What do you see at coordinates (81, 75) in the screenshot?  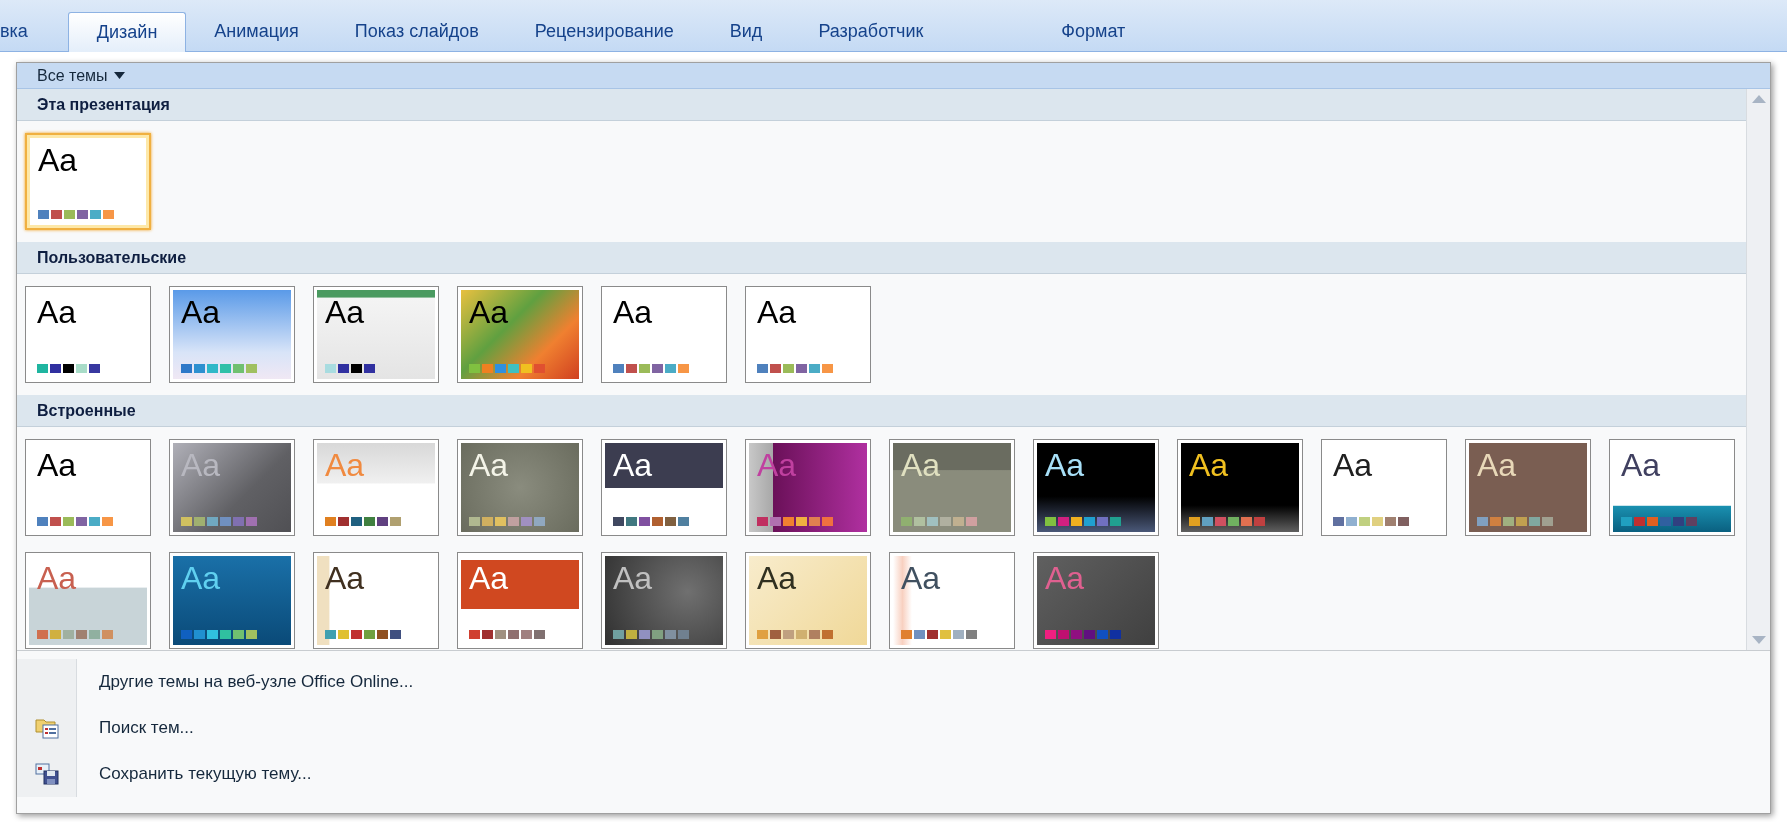 I see `filter-dropdown: Все темы` at bounding box center [81, 75].